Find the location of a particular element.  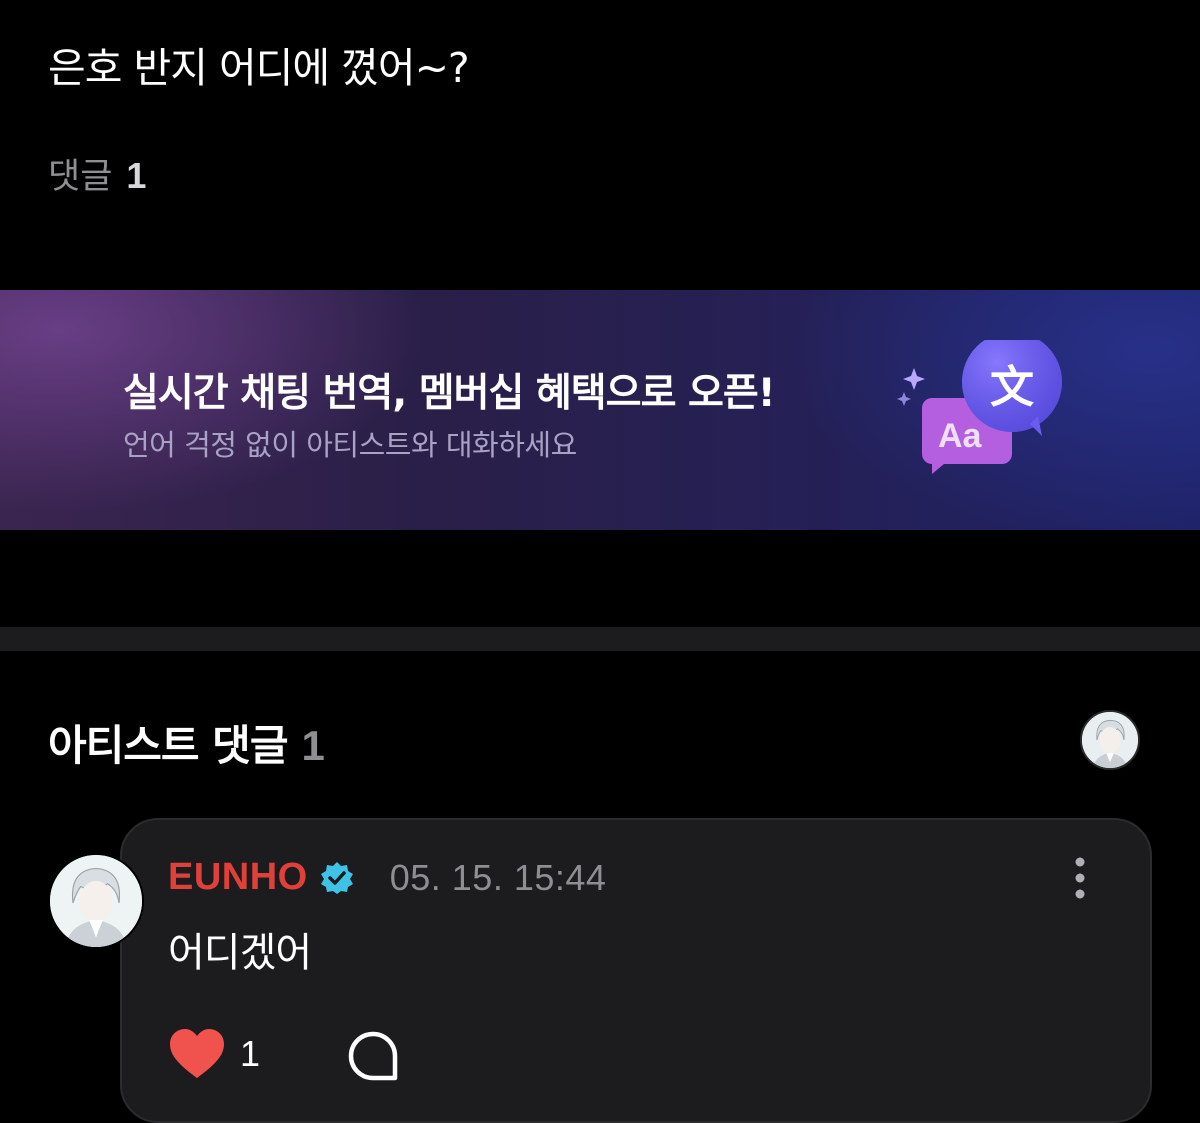

artist-comments-heading: 아티스트 댓글 1 is located at coordinates (186, 742).